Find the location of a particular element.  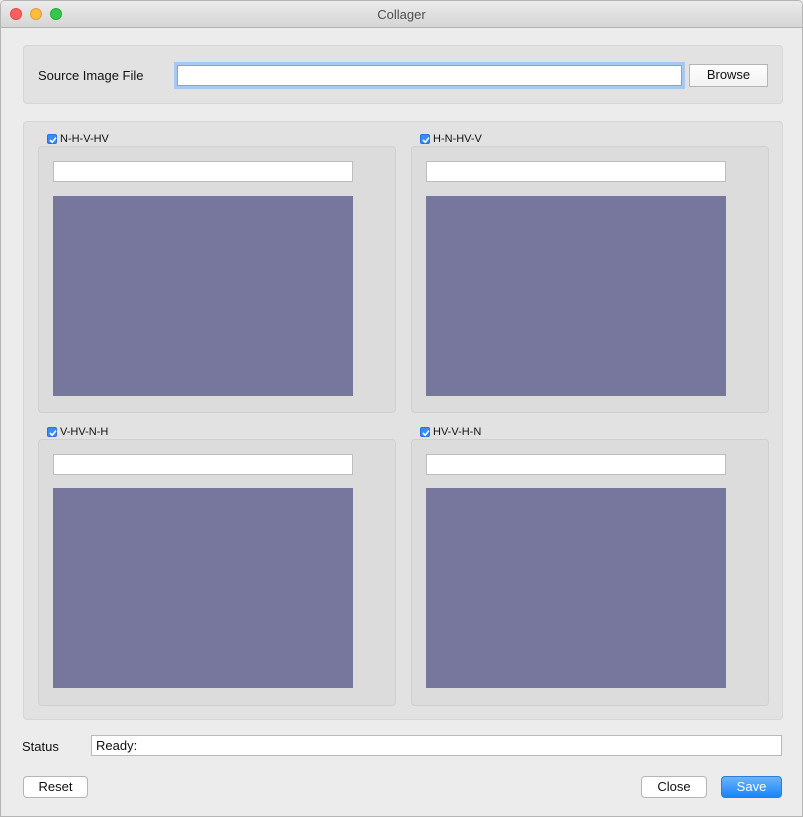

panel-1-label: N-H-V-HV is located at coordinates (84, 139).